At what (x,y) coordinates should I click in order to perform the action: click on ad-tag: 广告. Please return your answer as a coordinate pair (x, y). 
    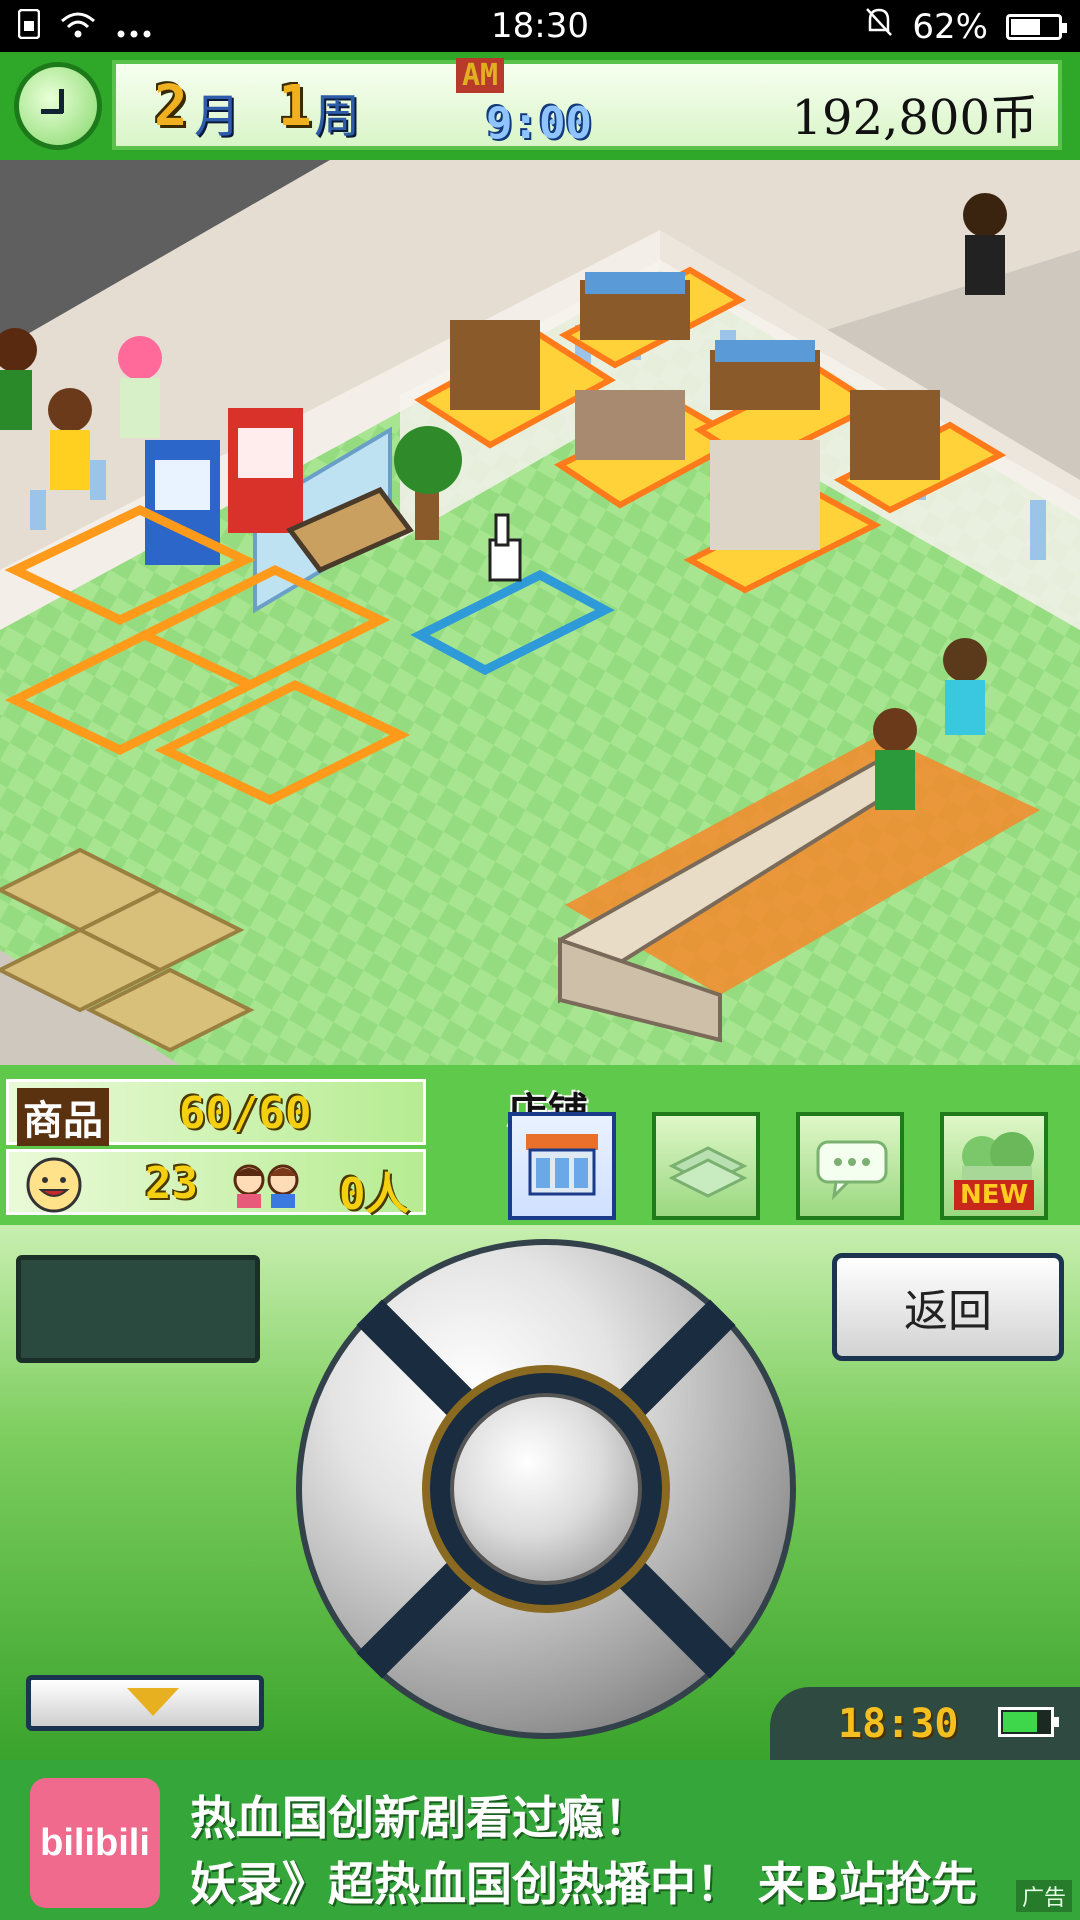
    Looking at the image, I should click on (1043, 1896).